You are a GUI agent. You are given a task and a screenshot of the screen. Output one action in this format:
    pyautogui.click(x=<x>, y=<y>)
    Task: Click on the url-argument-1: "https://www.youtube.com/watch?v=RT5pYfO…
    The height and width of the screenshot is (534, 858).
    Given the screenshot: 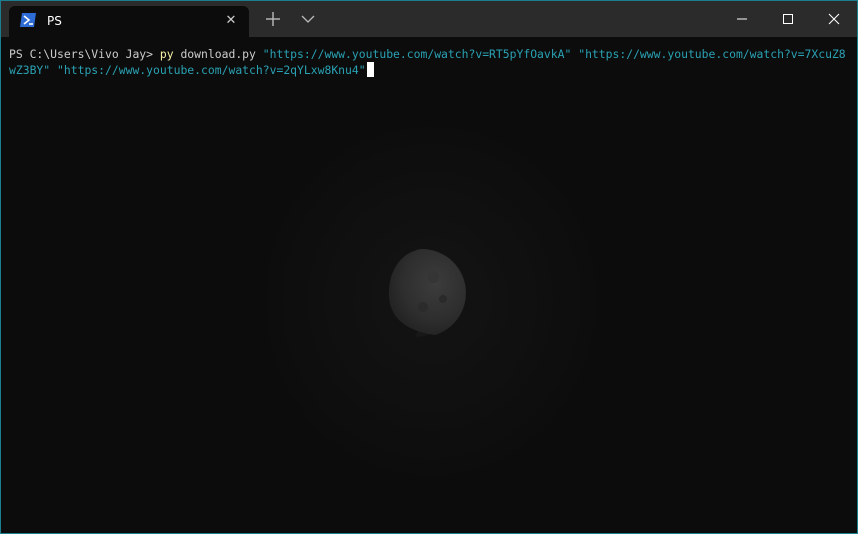 What is the action you would take?
    pyautogui.click(x=417, y=54)
    